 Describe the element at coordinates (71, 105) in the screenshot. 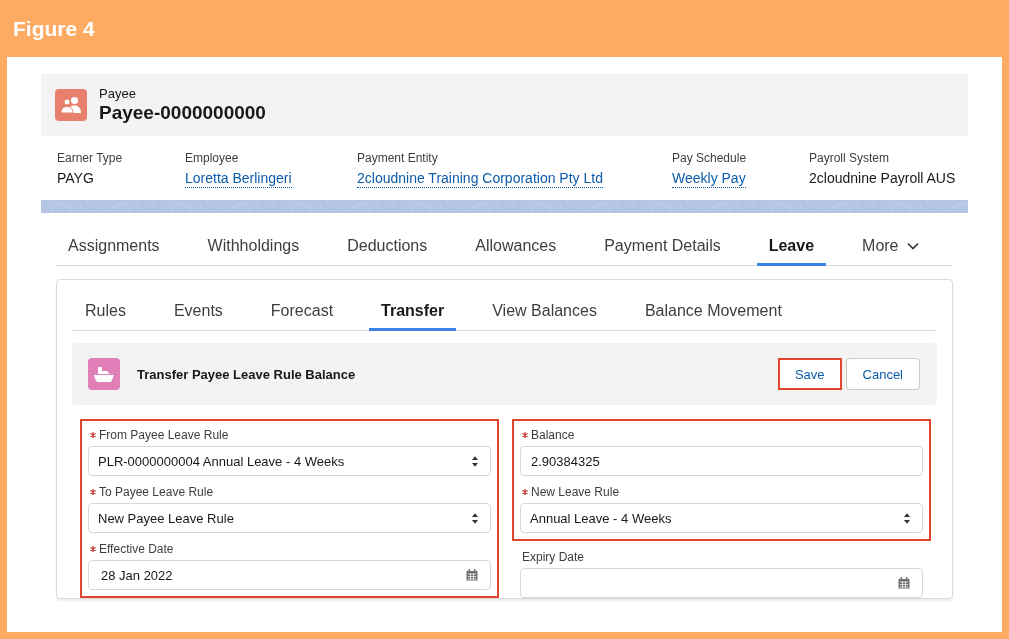

I see `people-icon` at that location.